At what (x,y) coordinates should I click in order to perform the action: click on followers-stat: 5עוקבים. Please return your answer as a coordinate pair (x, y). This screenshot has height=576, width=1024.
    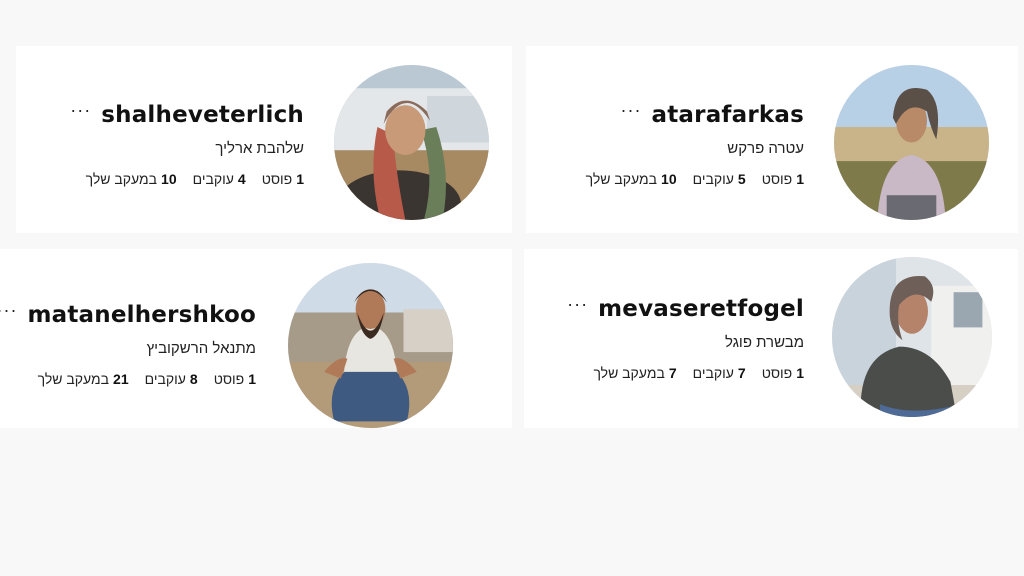
    Looking at the image, I should click on (719, 179).